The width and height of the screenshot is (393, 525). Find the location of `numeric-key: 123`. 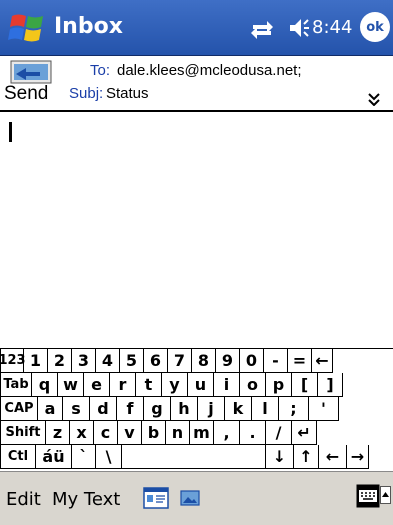

numeric-key: 123 is located at coordinates (13, 361).